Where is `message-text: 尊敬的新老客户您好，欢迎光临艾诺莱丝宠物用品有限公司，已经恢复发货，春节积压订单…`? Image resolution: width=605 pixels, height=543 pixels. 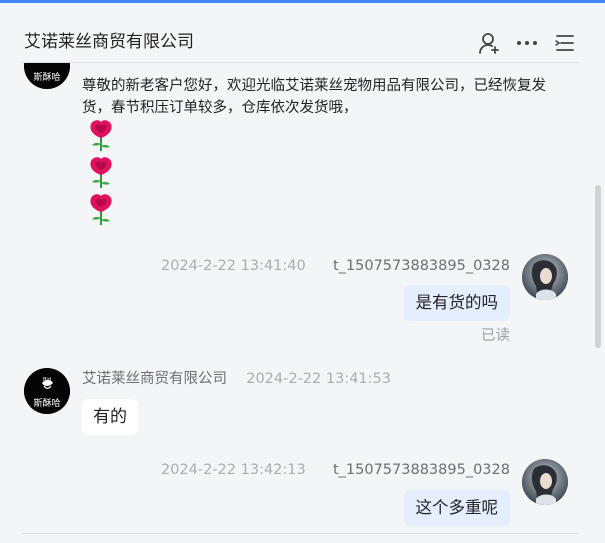
message-text: 尊敬的新老客户您好，欢迎光临艾诺莱丝宠物用品有限公司，已经恢复发货，春节积压订单… is located at coordinates (314, 97).